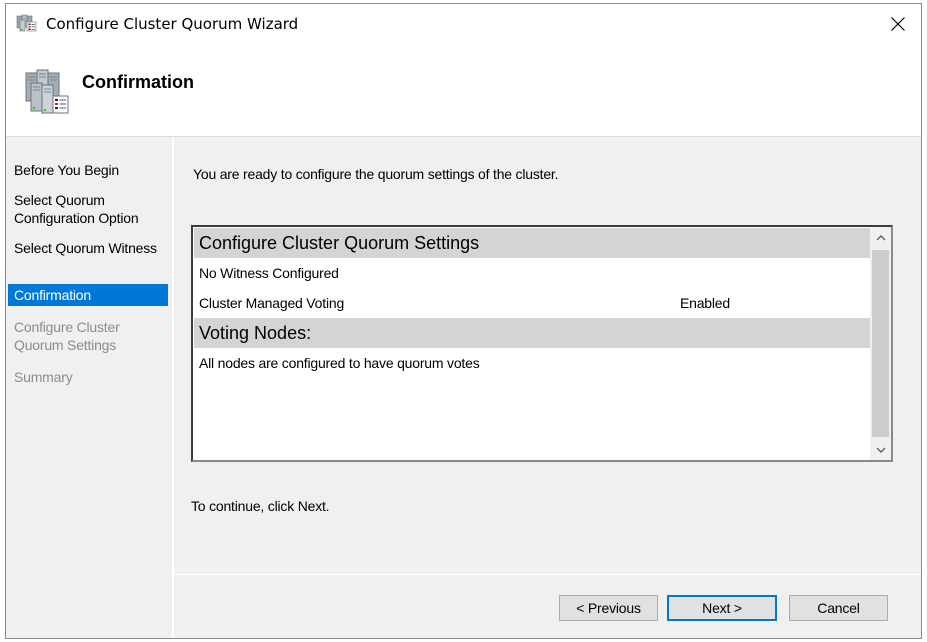 The image size is (927, 642). What do you see at coordinates (532, 273) in the screenshot?
I see `report-row: No Witness Configured` at bounding box center [532, 273].